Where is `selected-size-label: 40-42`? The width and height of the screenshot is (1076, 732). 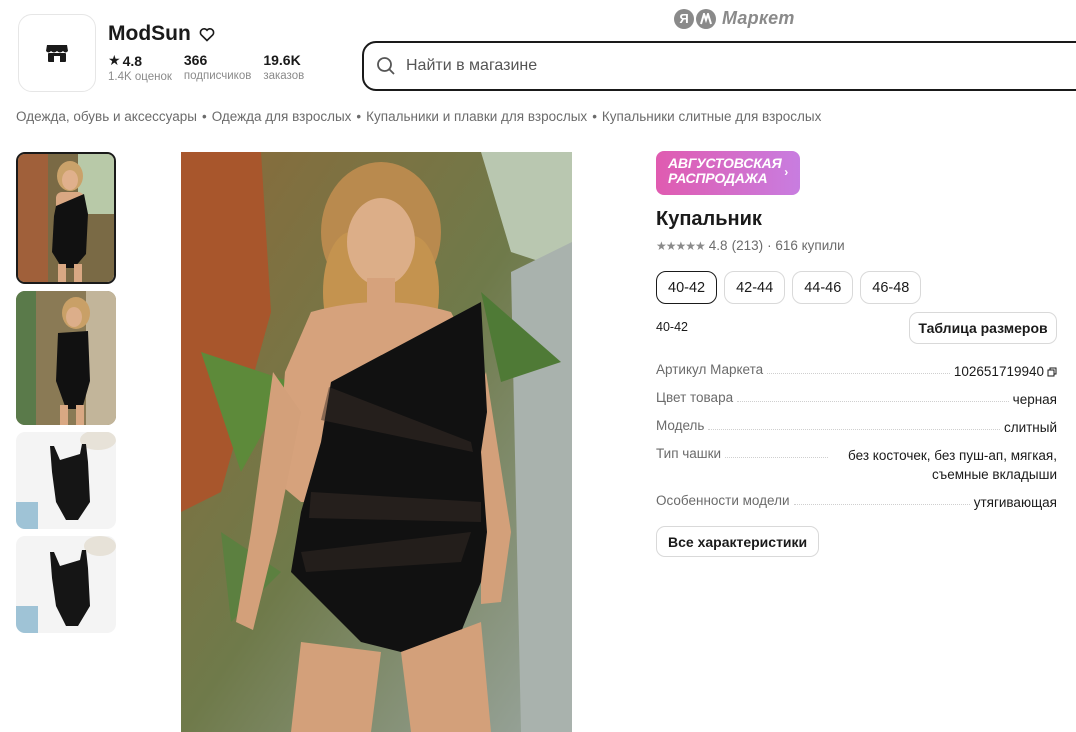 selected-size-label: 40-42 is located at coordinates (672, 327).